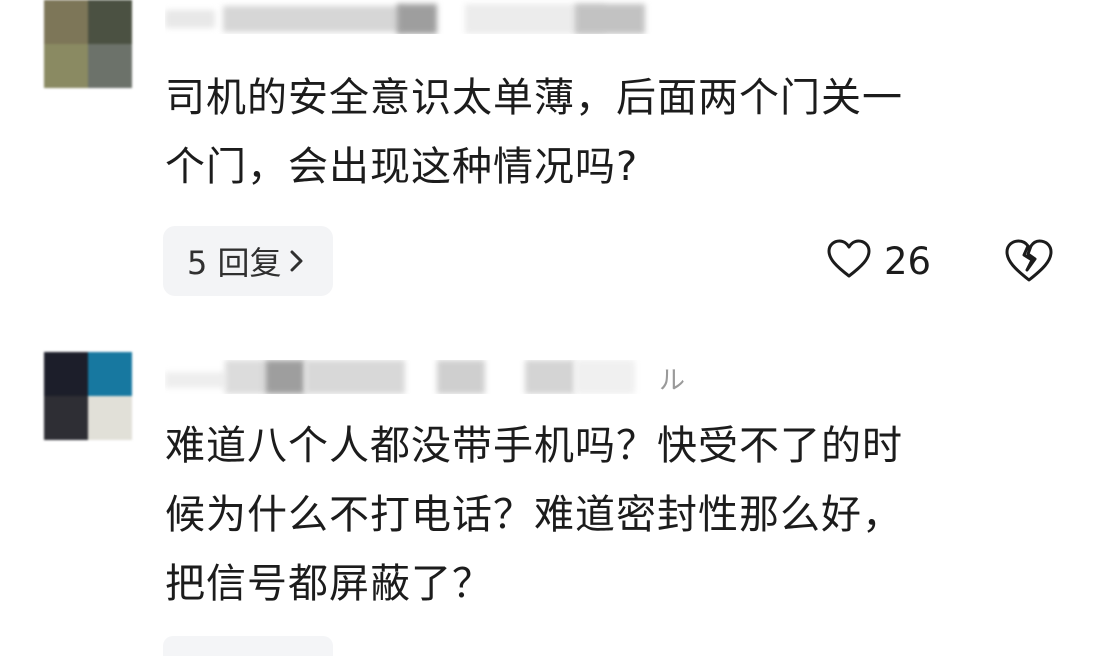  I want to click on like-button: 26, so click(878, 261).